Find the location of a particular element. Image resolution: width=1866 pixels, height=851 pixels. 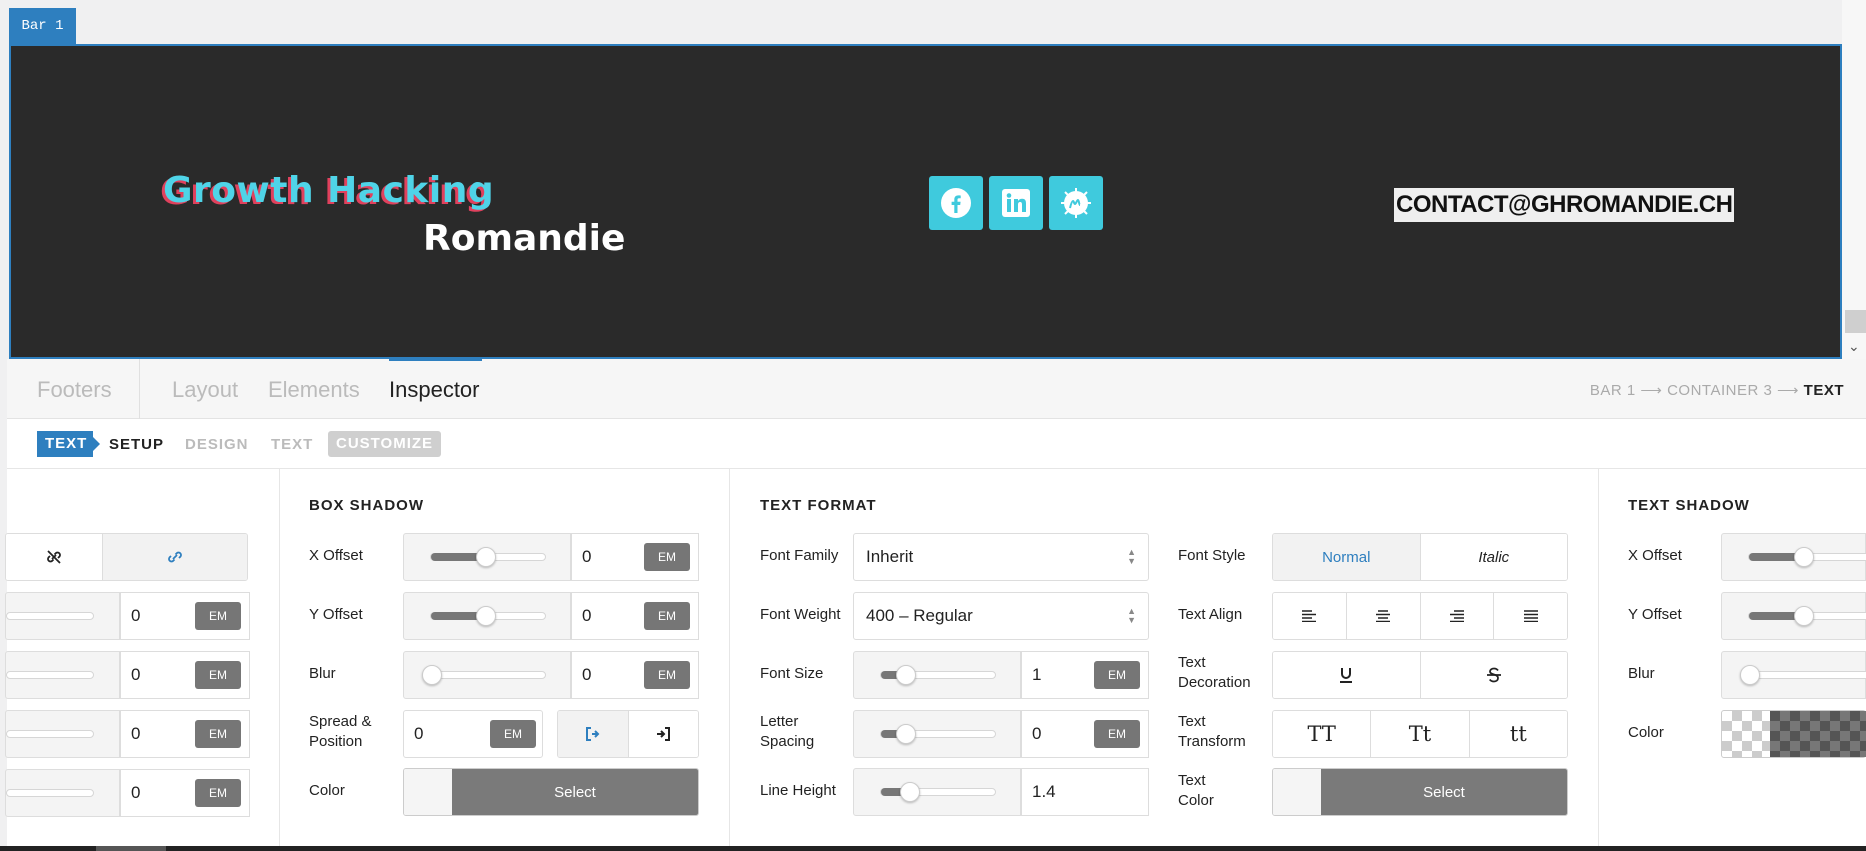

text-shadow-blur-label: Blur is located at coordinates (1641, 673).